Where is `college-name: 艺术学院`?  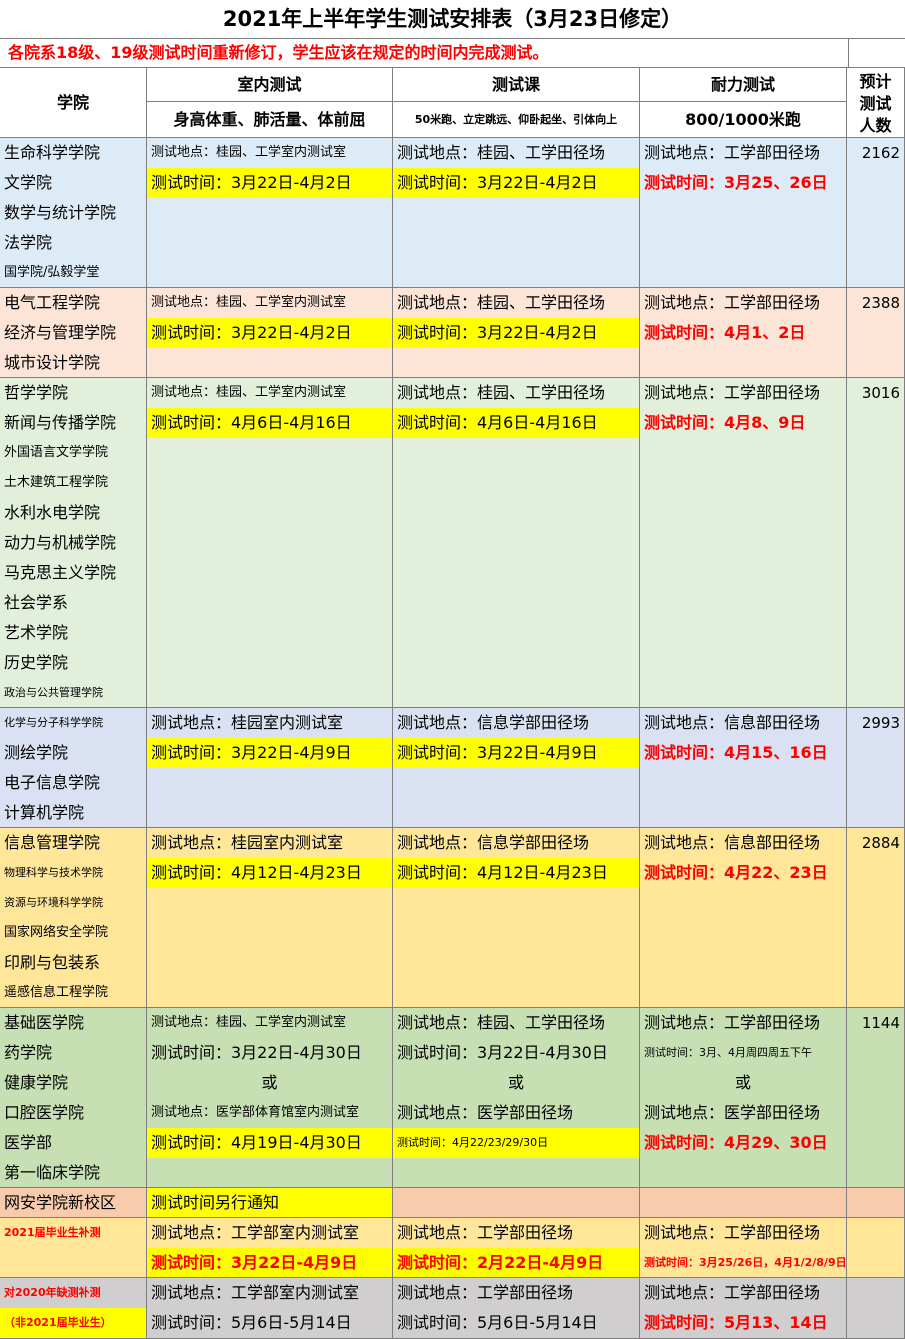 college-name: 艺术学院 is located at coordinates (36, 632).